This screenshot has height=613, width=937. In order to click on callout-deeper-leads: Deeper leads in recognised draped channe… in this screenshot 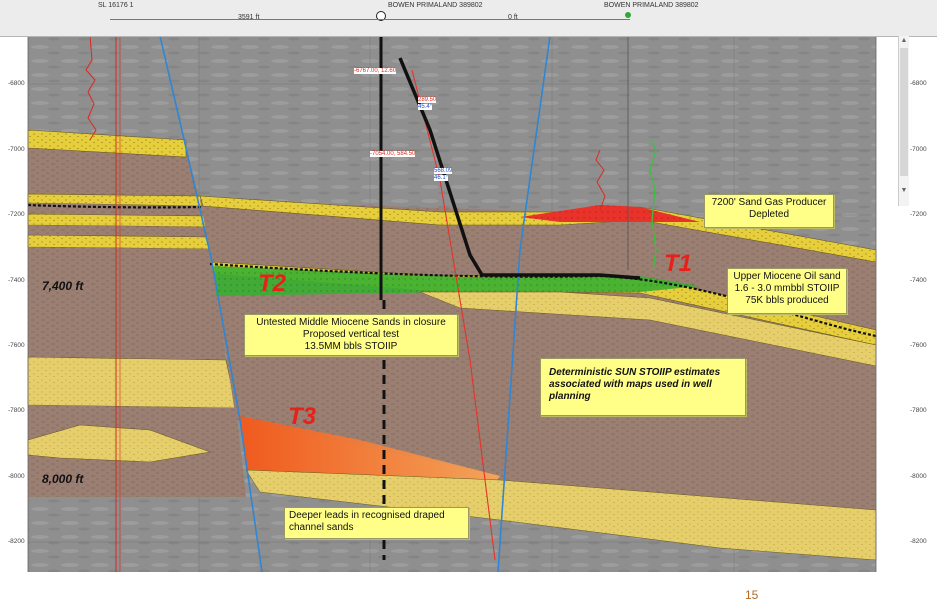, I will do `click(376, 523)`.